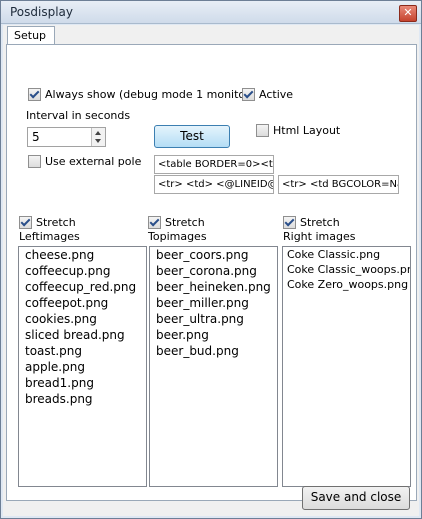 Image resolution: width=422 pixels, height=519 pixels. Describe the element at coordinates (262, 130) in the screenshot. I see `html-layout-checkbox` at that location.